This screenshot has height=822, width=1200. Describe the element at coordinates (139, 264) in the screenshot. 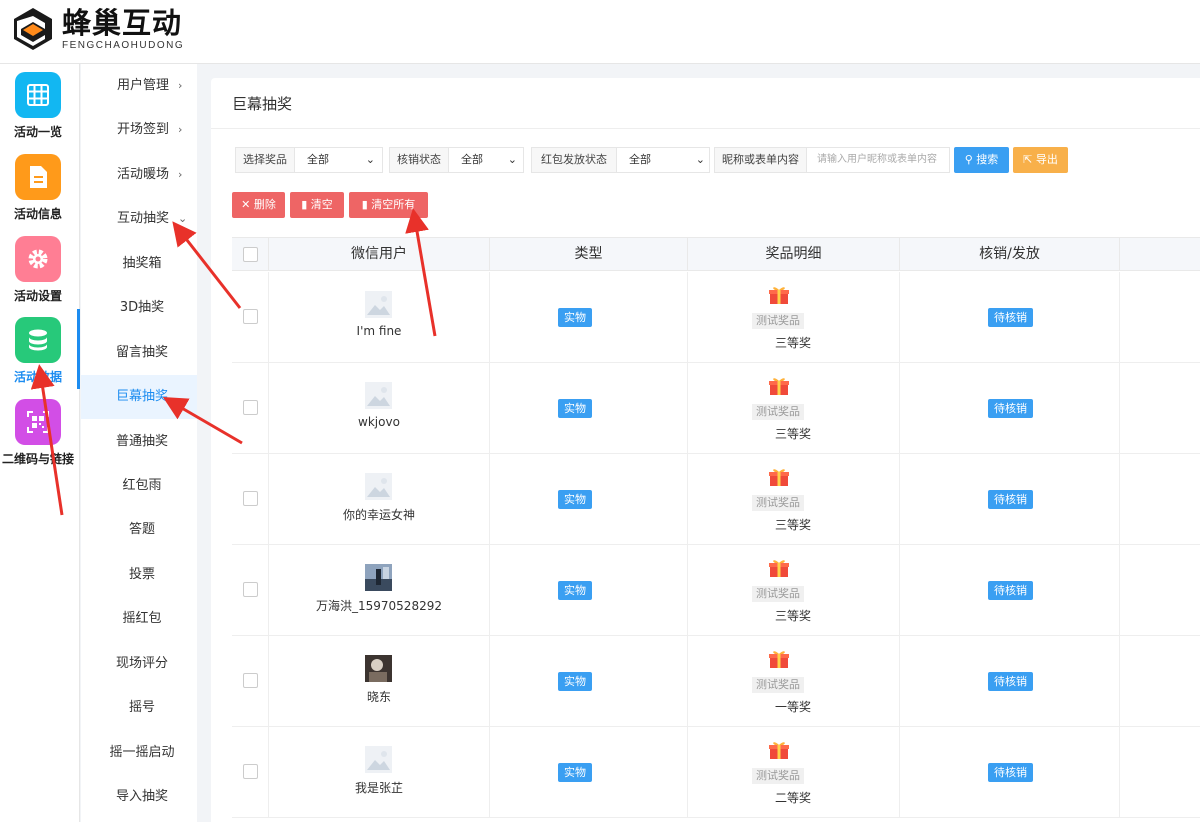

I see `submenu-lottery-box: 抽奖箱` at that location.